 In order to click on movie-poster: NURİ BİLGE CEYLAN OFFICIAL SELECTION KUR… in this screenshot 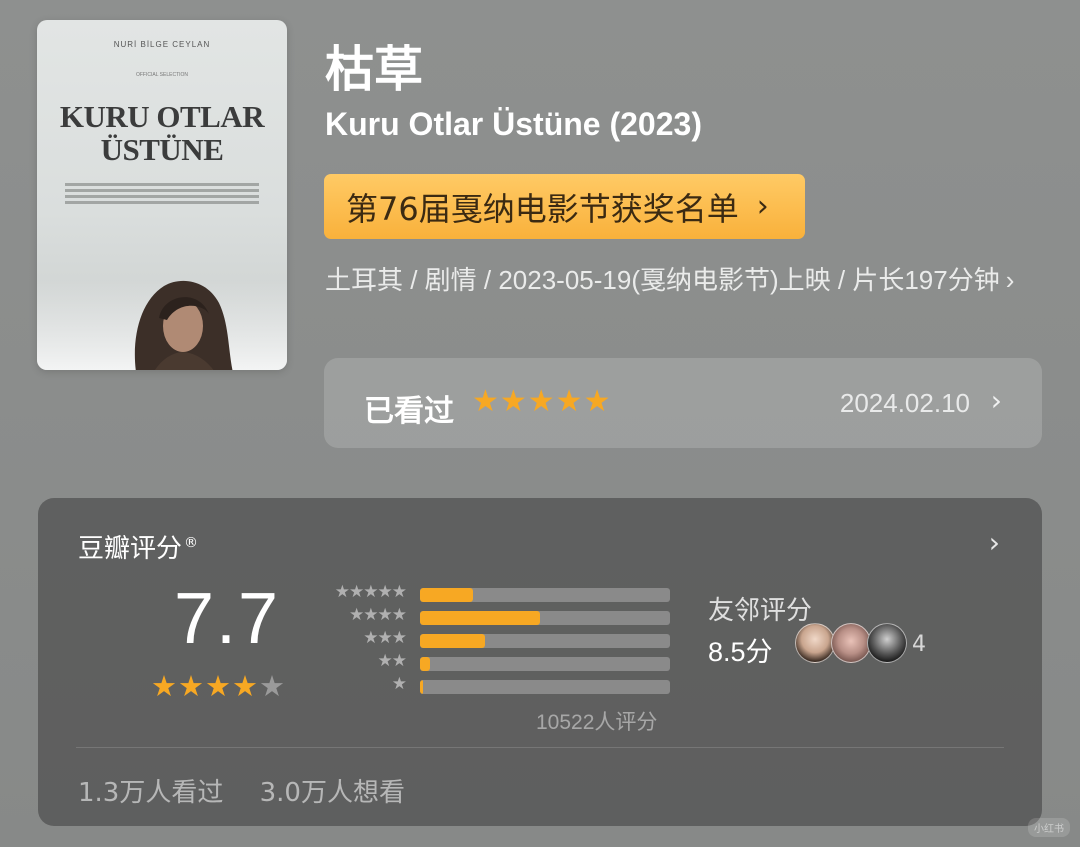, I will do `click(162, 195)`.